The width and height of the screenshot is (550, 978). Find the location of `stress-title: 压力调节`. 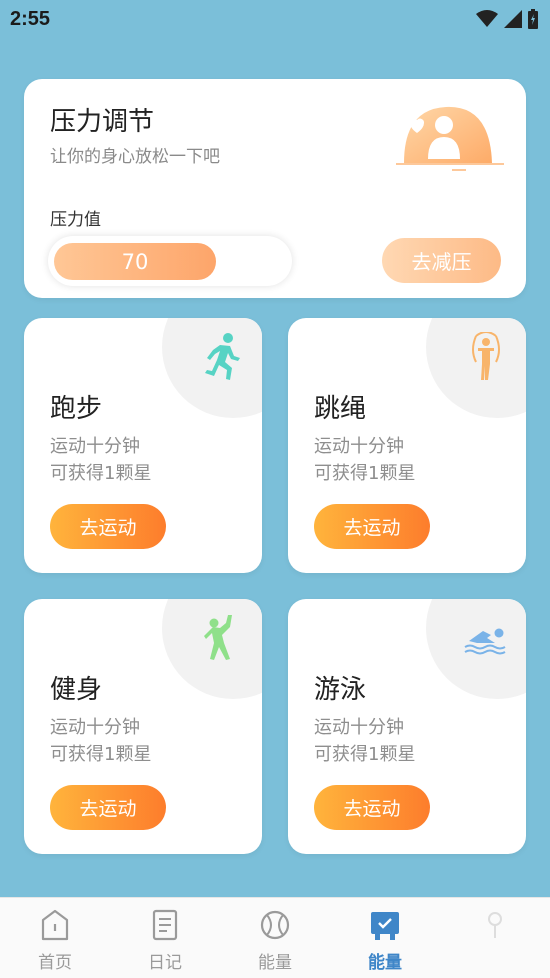

stress-title: 压力调节 is located at coordinates (102, 122).